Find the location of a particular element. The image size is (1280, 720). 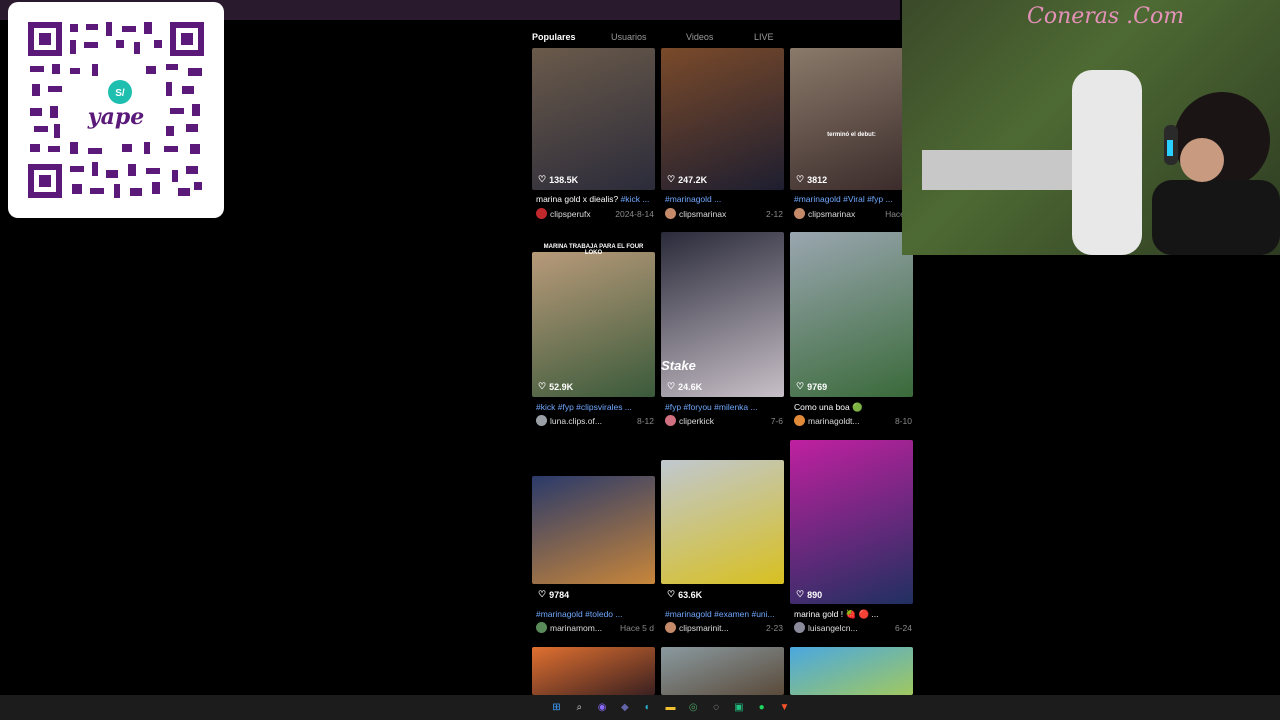

video-meta: luna.clips.of... 8-12 is located at coordinates (595, 420).